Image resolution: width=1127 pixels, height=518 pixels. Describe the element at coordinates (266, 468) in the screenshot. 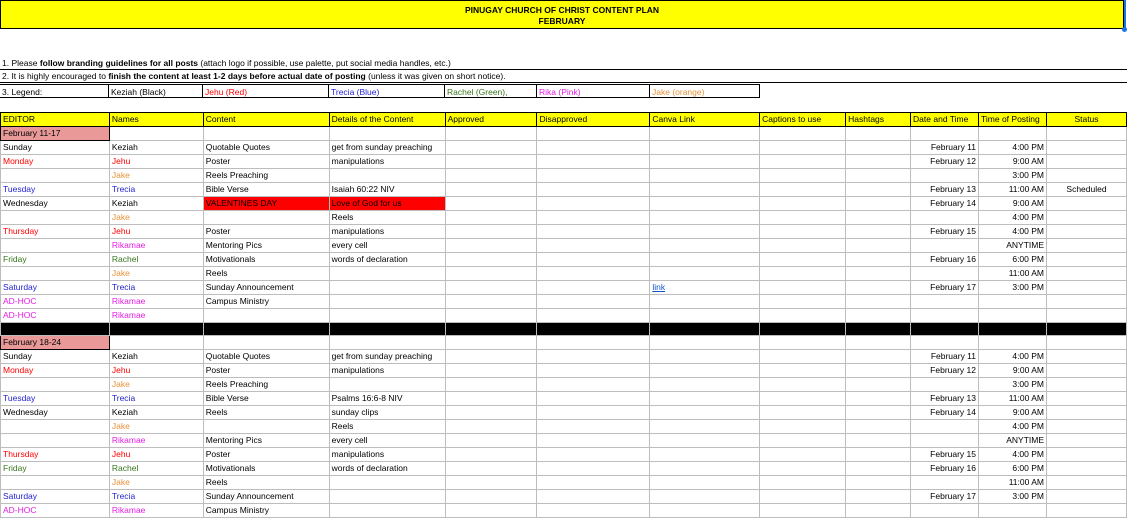

I see `content-cell: Motivationals` at that location.